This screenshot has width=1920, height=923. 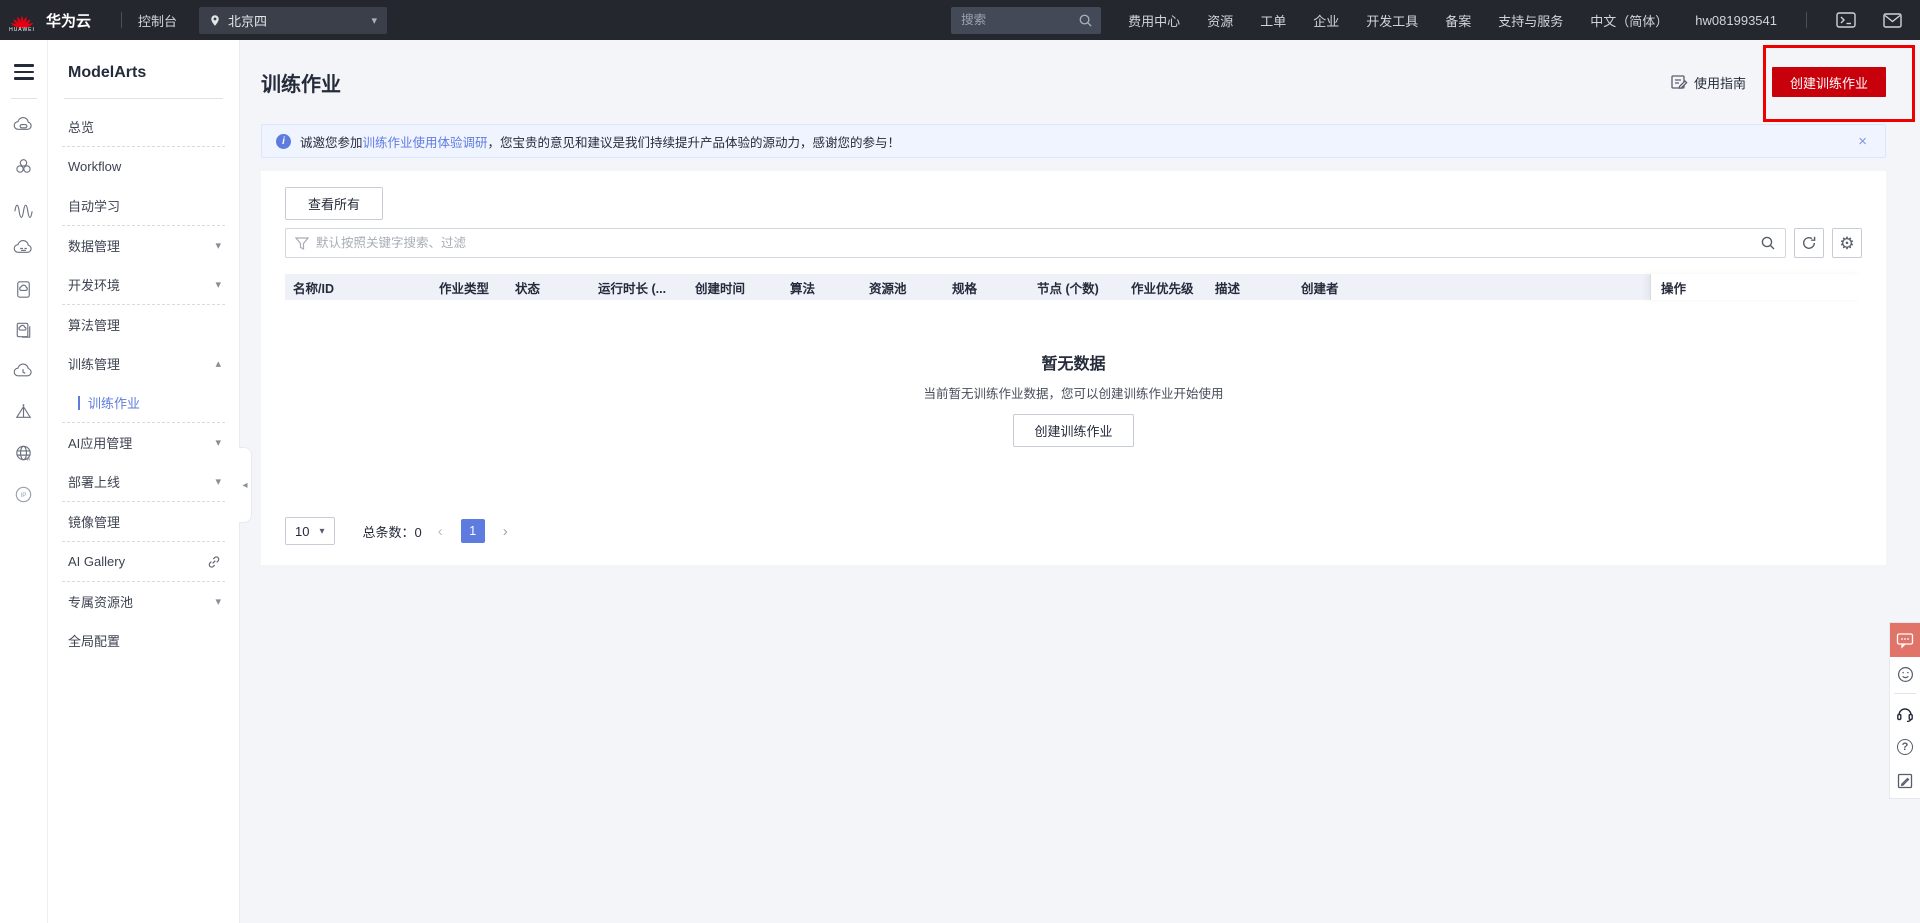 What do you see at coordinates (24, 453) in the screenshot?
I see `service-globe-icon: w` at bounding box center [24, 453].